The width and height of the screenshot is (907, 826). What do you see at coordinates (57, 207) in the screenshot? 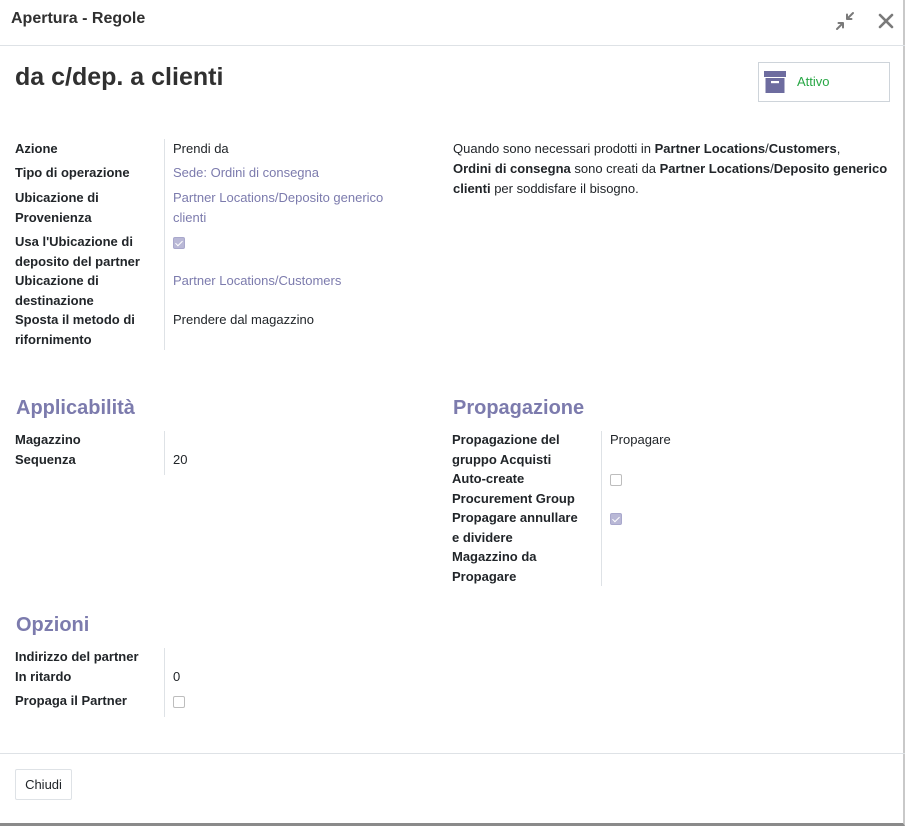
I see `ubicazione-provenienza-label: Ubicazione di Provenienza` at bounding box center [57, 207].